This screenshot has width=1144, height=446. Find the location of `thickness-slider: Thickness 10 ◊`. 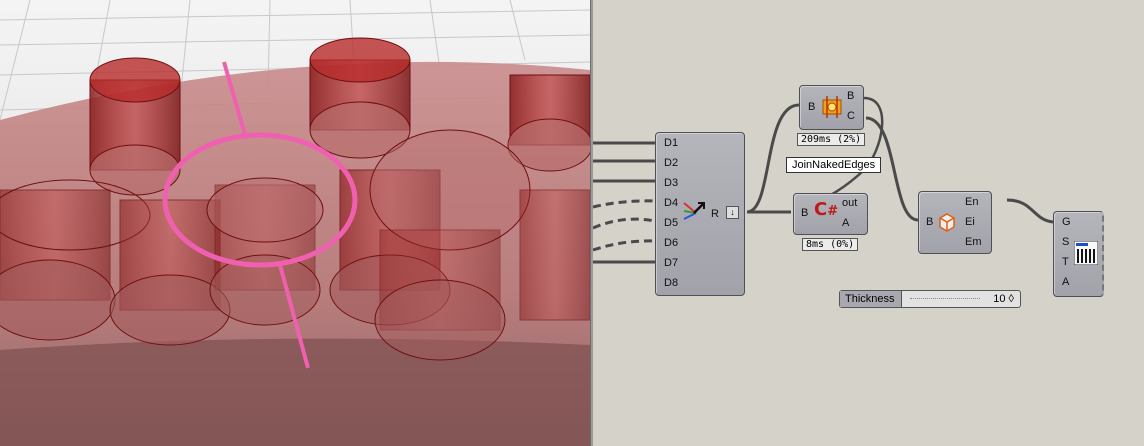

thickness-slider: Thickness 10 ◊ is located at coordinates (930, 299).